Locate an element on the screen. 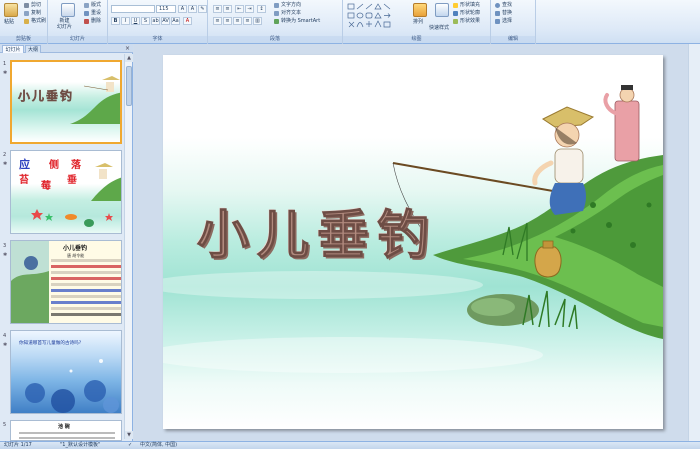  shape-effects-icon is located at coordinates (455, 21).